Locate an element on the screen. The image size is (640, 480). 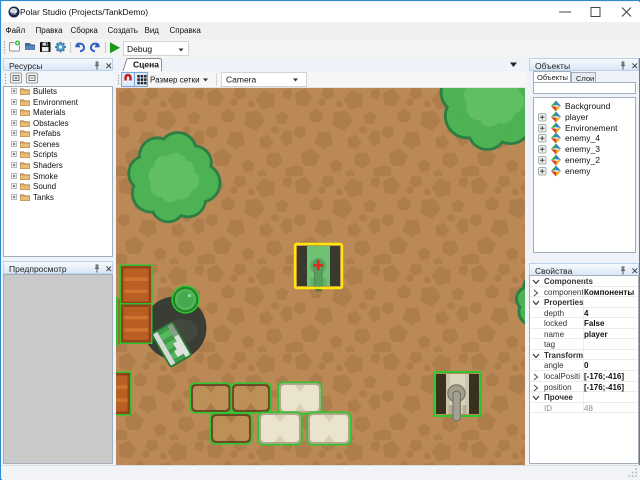
svg-text: Размер сетки is located at coordinates (175, 80).